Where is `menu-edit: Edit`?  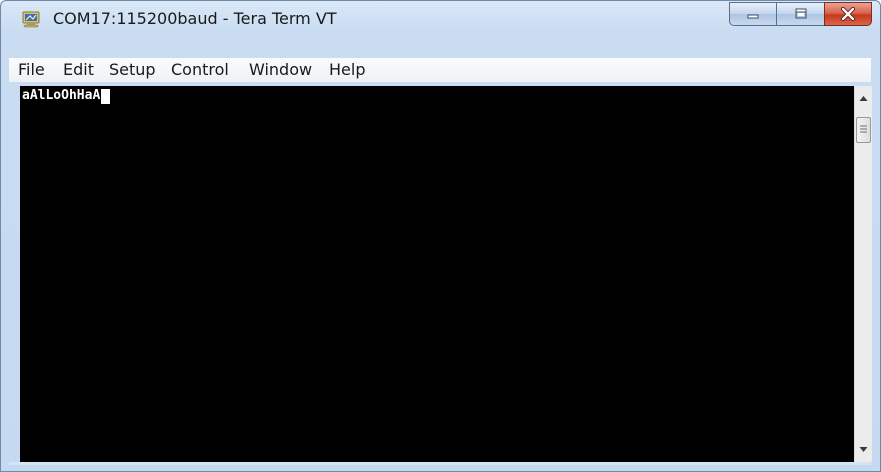
menu-edit: Edit is located at coordinates (78, 69).